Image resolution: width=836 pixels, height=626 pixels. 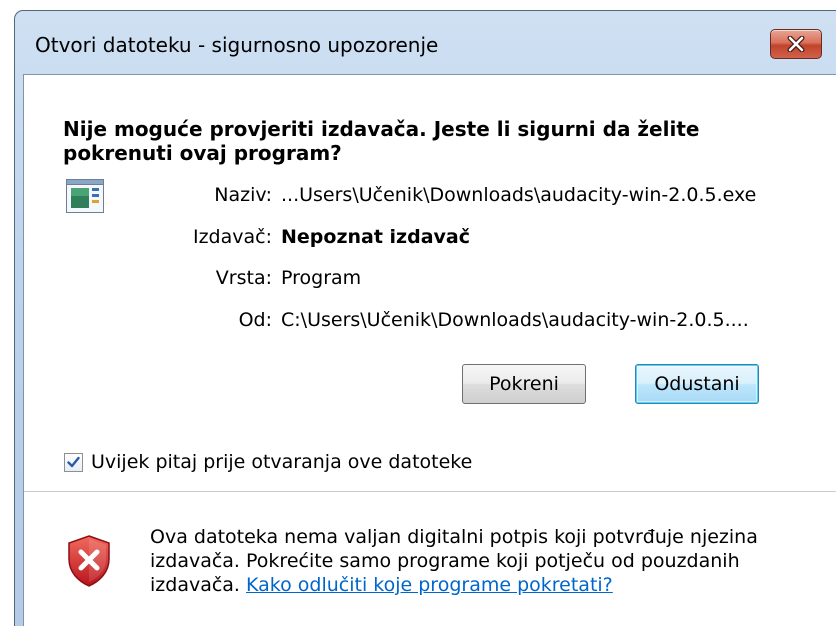 I want to click on type-label: Vrsta:, so click(x=243, y=278).